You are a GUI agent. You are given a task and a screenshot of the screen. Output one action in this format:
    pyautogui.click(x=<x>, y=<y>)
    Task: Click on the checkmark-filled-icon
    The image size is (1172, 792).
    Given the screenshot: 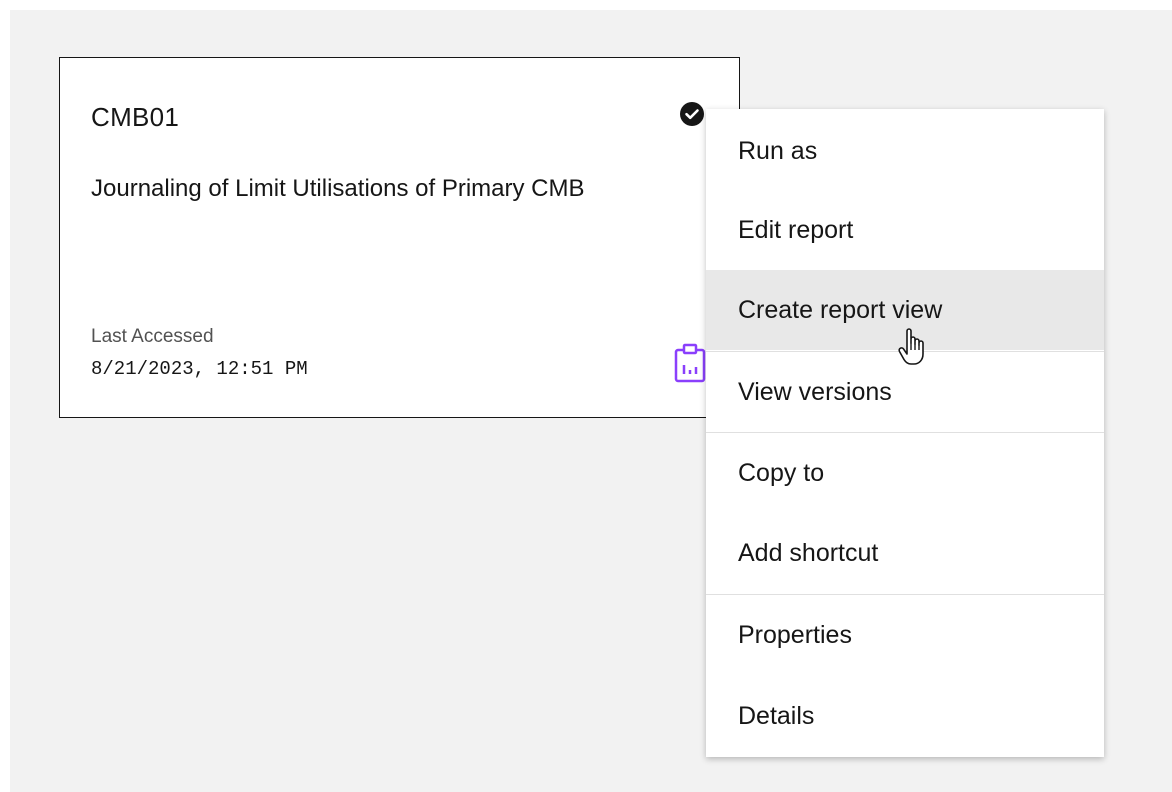 What is the action you would take?
    pyautogui.click(x=692, y=114)
    